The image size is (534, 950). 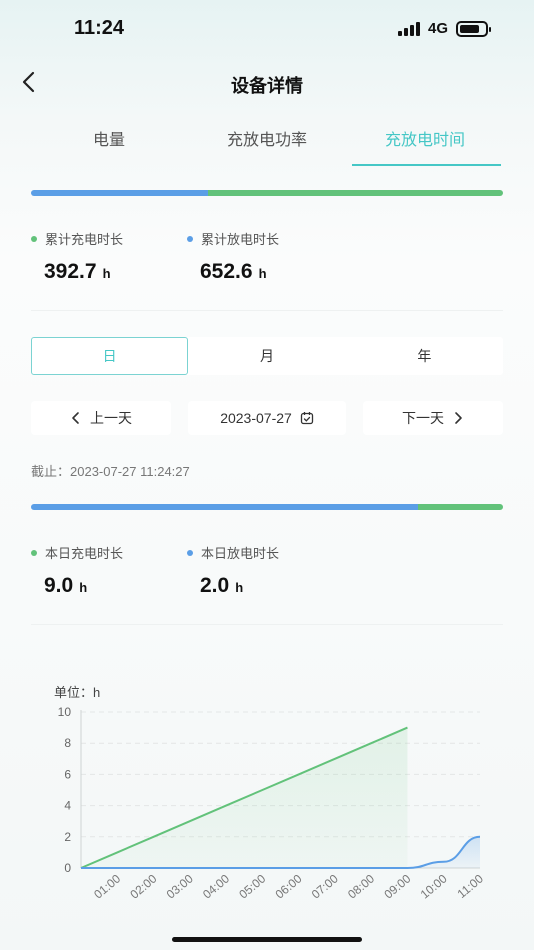 What do you see at coordinates (240, 553) in the screenshot?
I see `daily-discharge-label: 本日放电时长` at bounding box center [240, 553].